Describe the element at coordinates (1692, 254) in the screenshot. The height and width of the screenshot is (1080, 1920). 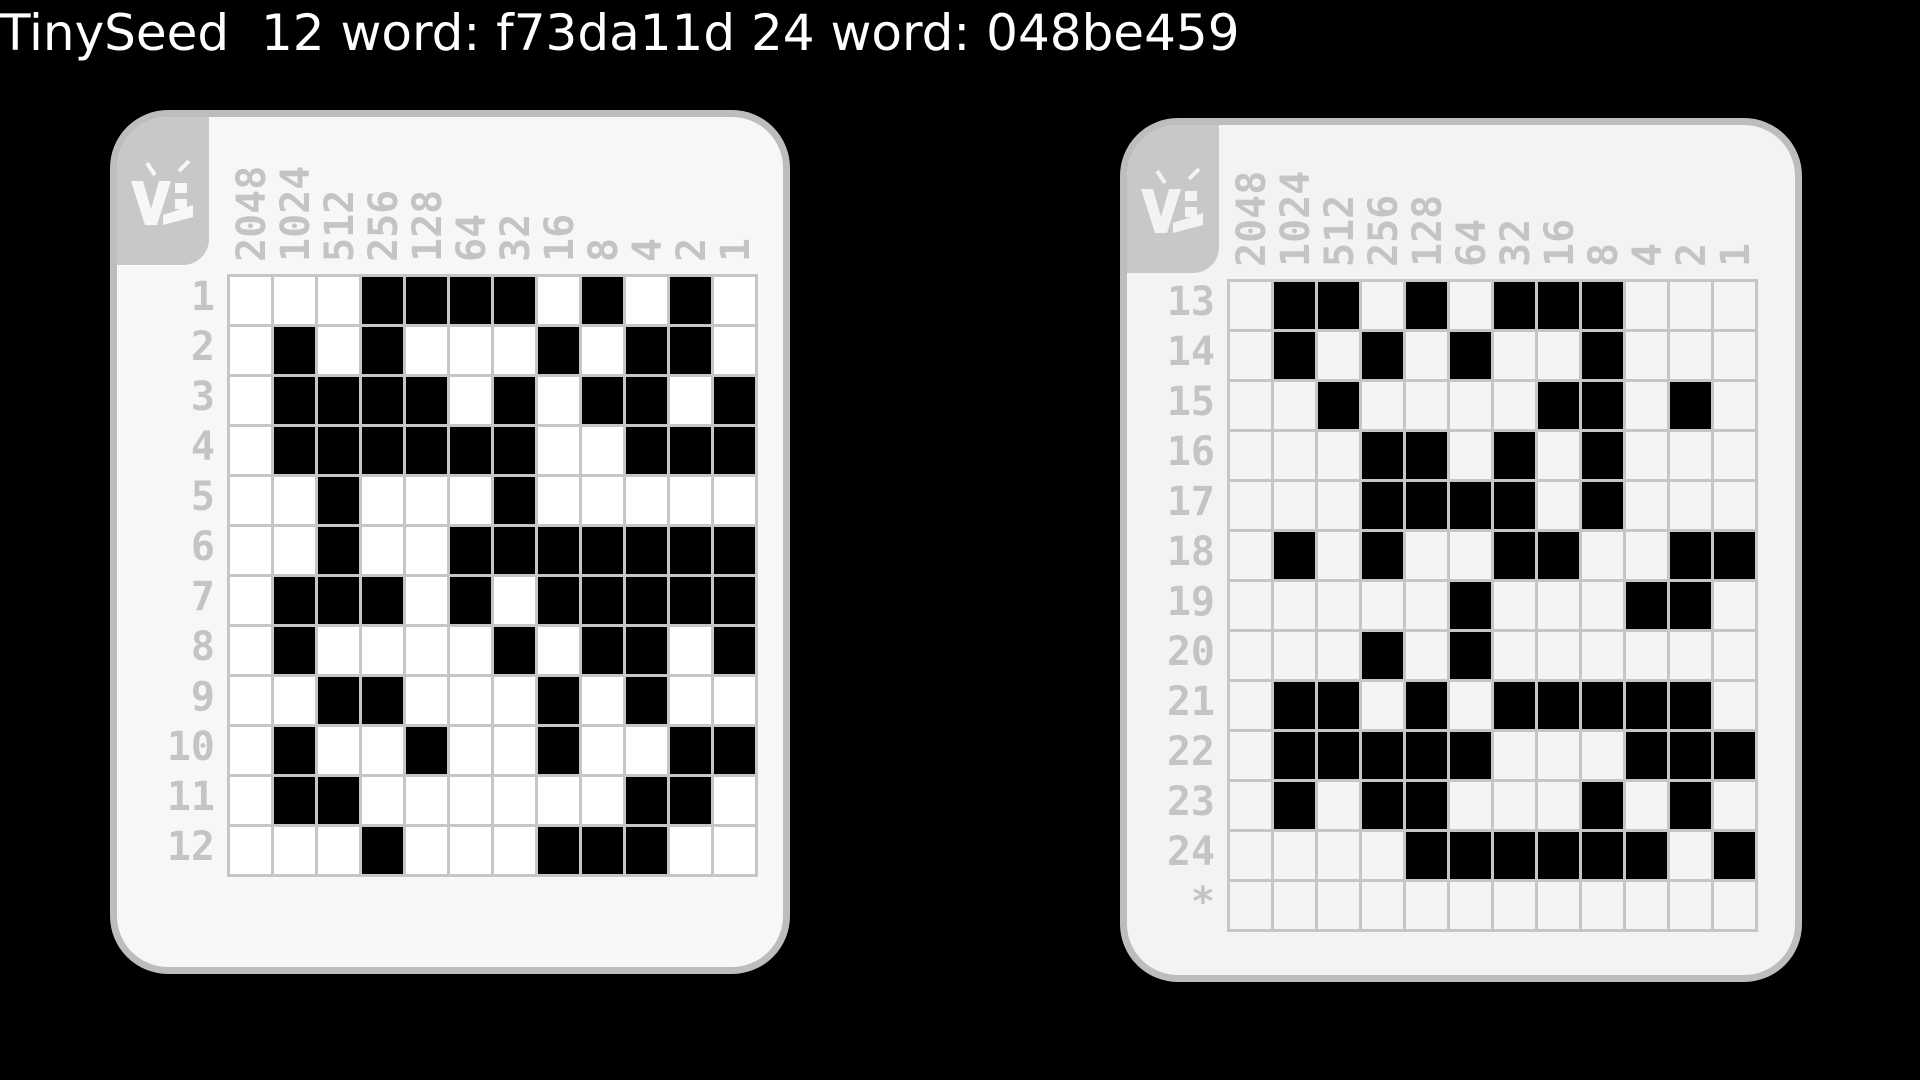
I see `bit-label: 2` at that location.